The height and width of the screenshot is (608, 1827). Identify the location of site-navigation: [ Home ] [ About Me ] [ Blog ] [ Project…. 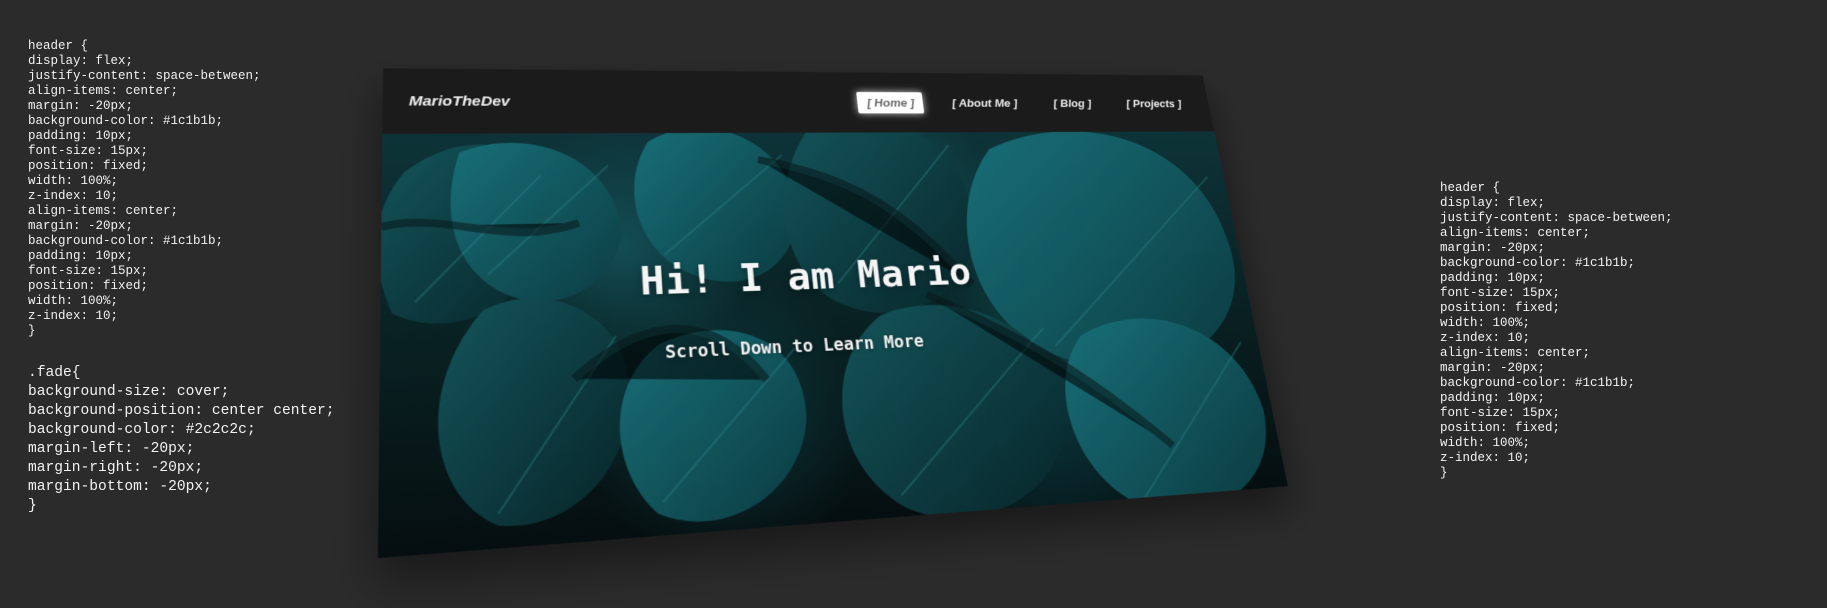
(1023, 102).